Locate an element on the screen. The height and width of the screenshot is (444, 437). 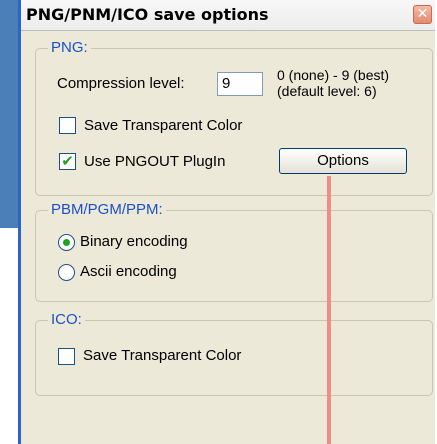
png-save-transparent-label: Save Transparent Color is located at coordinates (163, 125).